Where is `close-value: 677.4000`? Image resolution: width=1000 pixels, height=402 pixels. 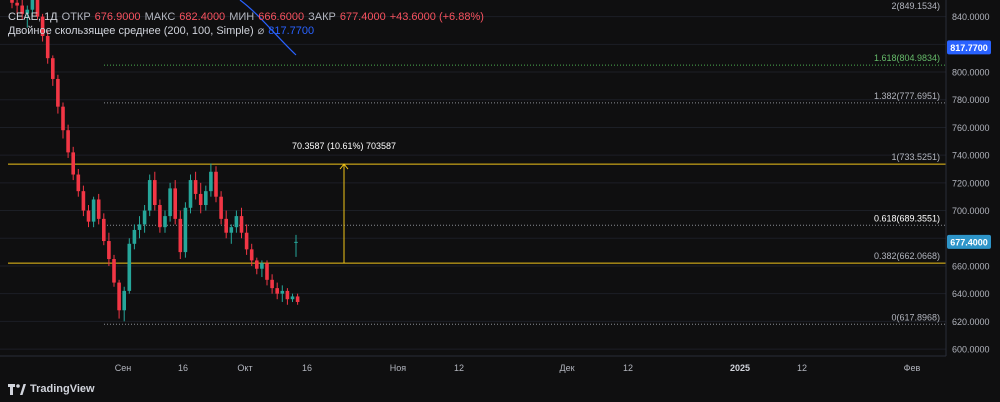
close-value: 677.4000 is located at coordinates (362, 17).